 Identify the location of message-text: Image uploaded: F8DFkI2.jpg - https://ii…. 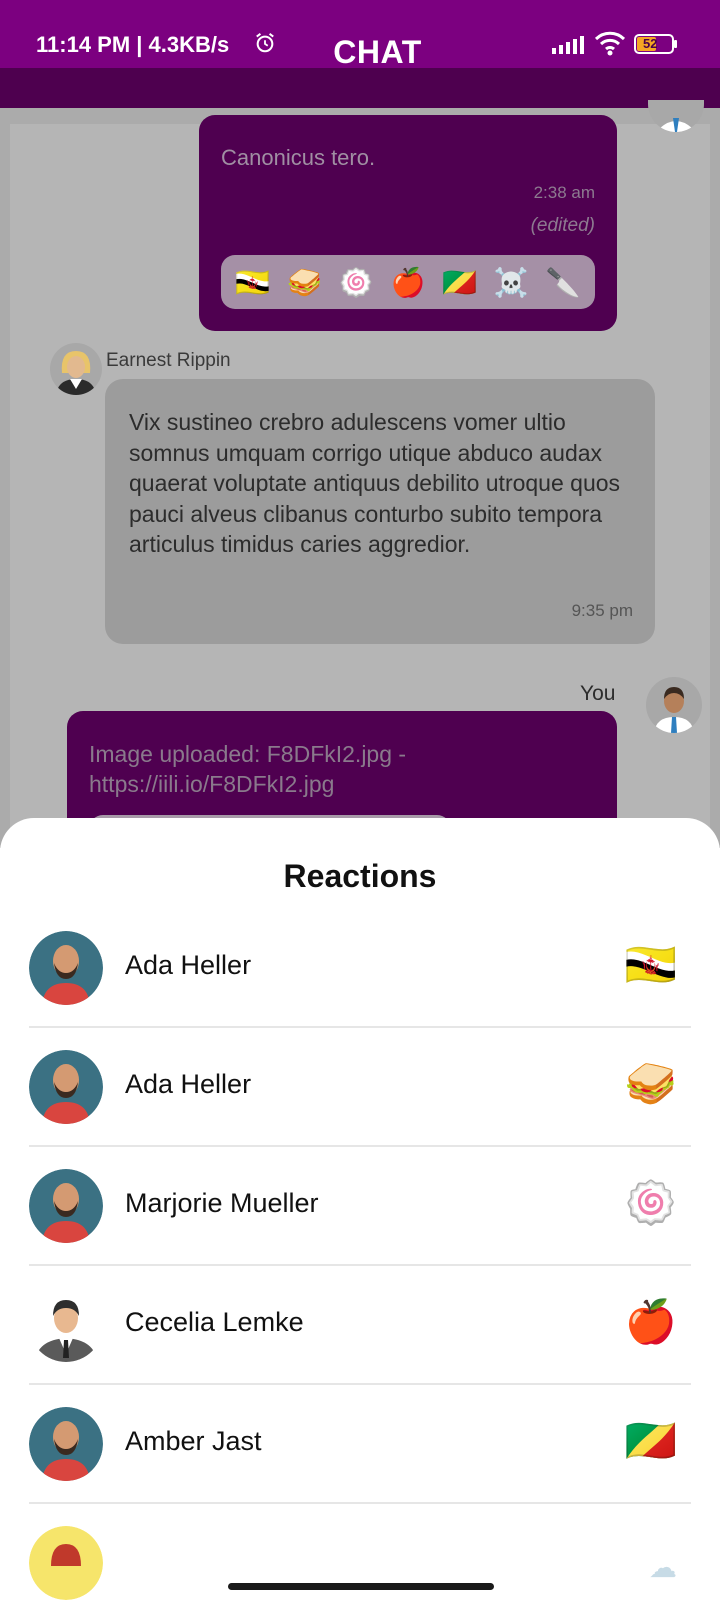
(248, 769).